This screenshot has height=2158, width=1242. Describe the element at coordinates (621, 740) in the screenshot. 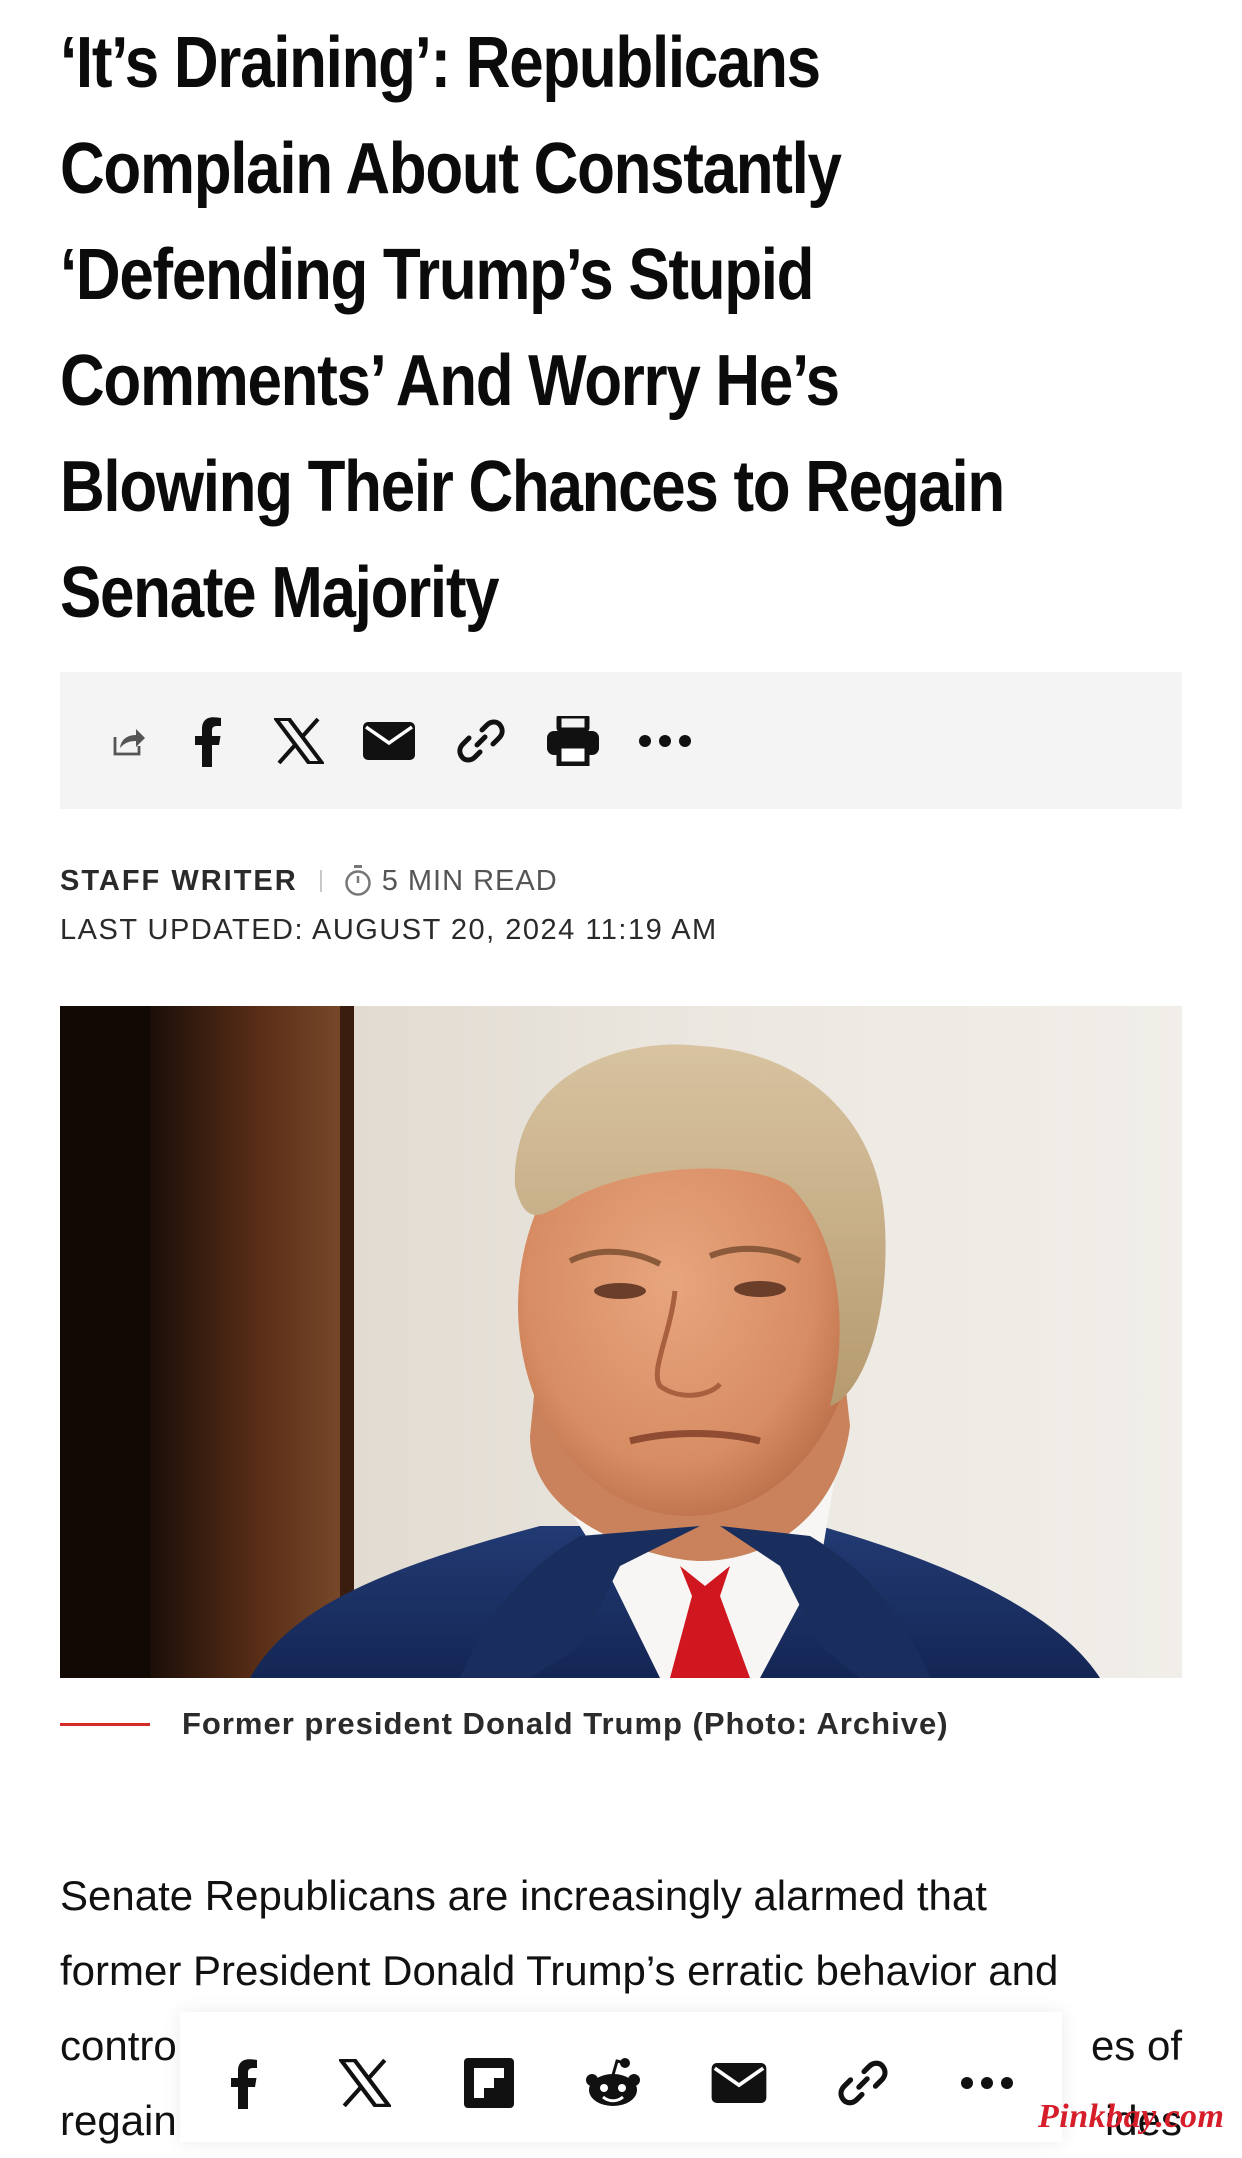

I see `share-toolbar` at that location.